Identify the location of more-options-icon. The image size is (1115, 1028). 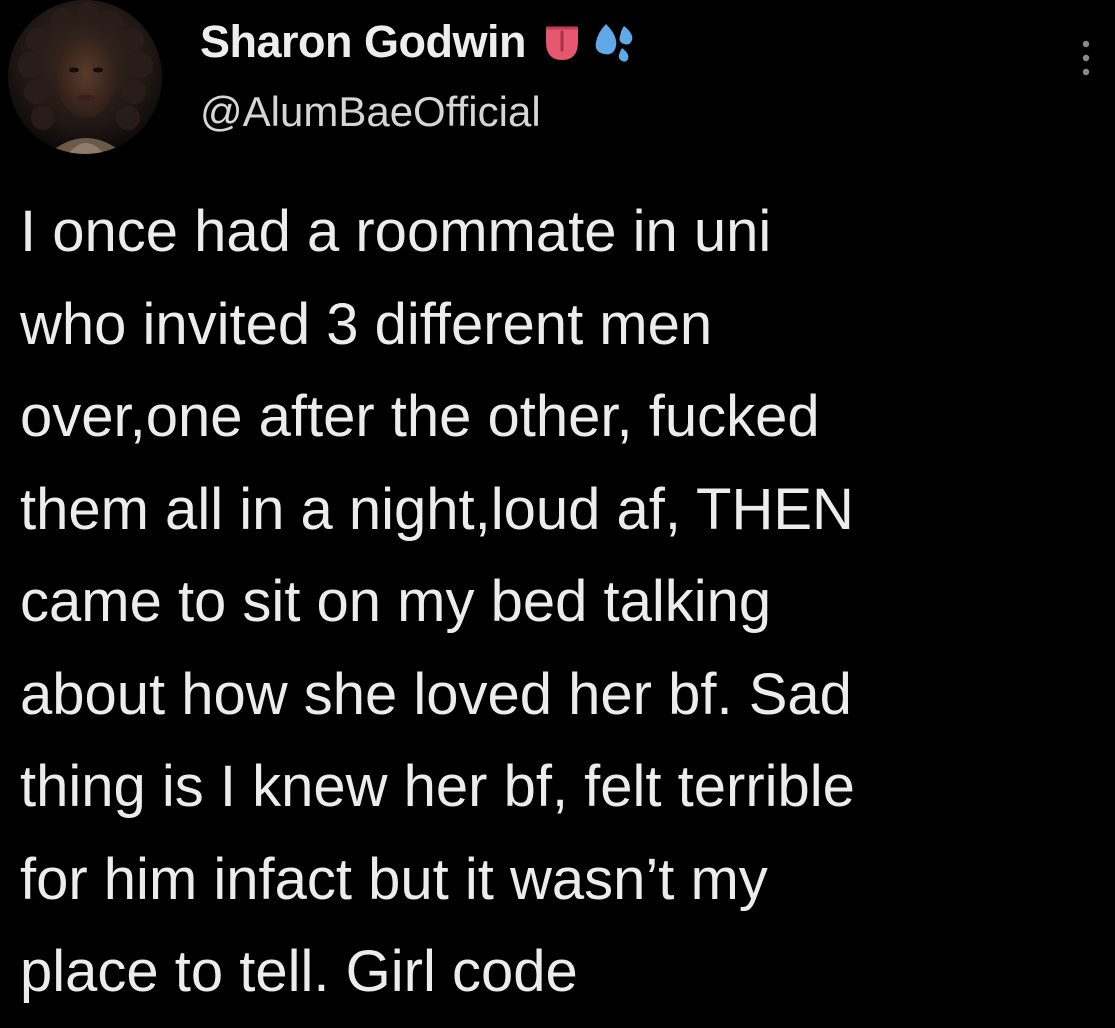
(1086, 58).